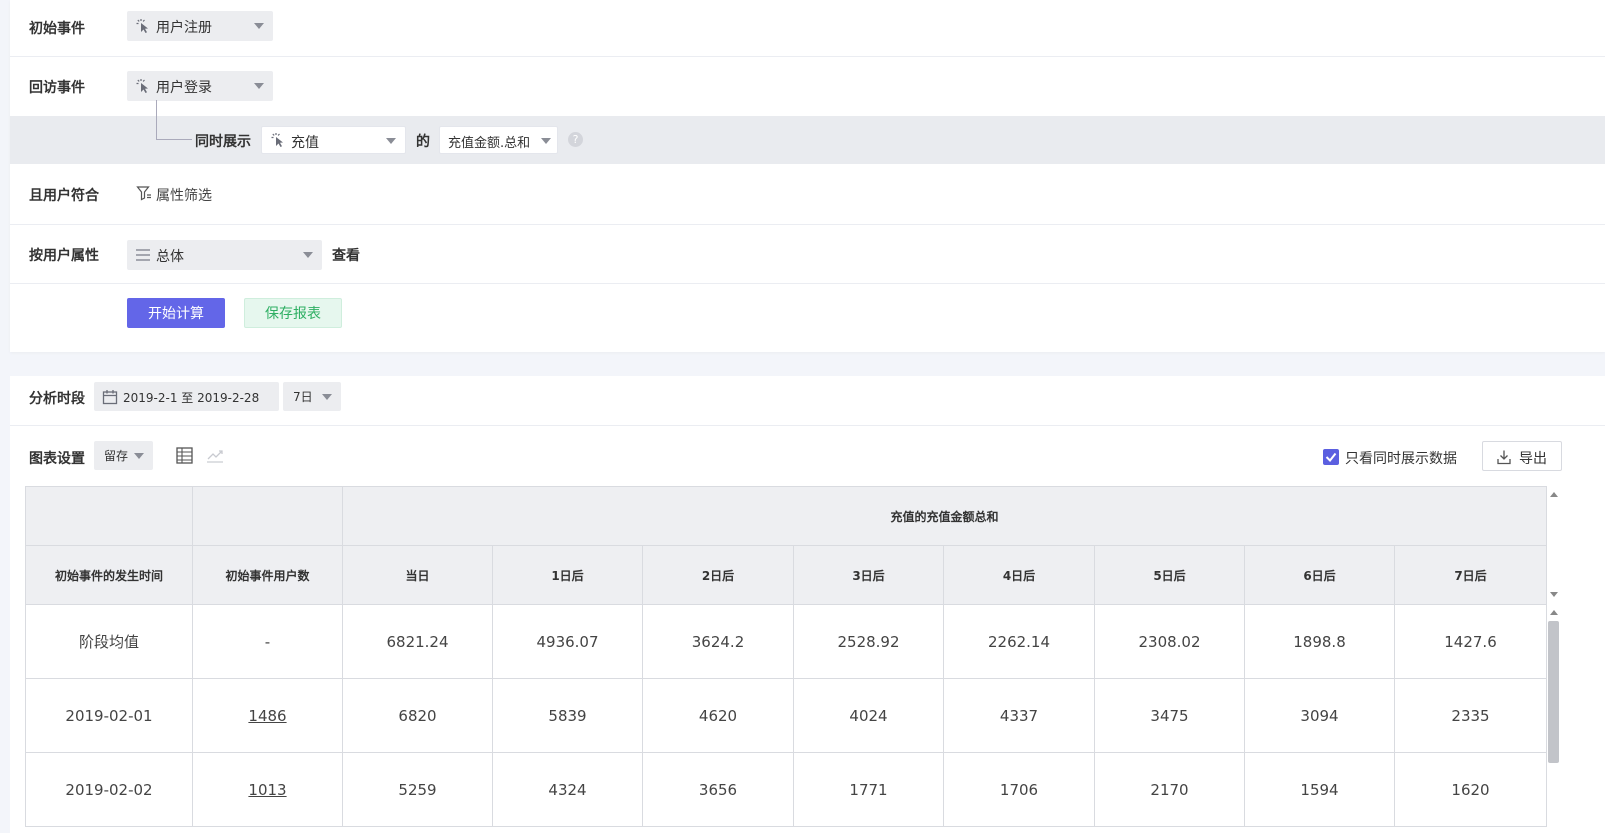  What do you see at coordinates (417, 575) in the screenshot?
I see `column-header: 当日` at bounding box center [417, 575].